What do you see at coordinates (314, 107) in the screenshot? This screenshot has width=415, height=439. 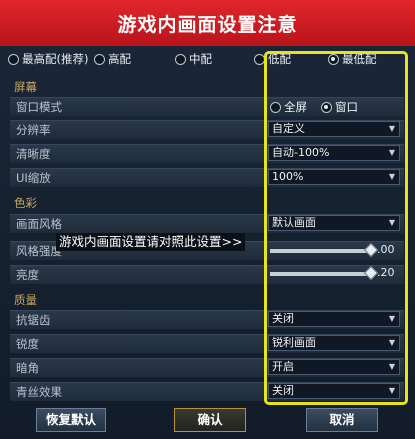 I see `window-mode-radios: 全屏 窗口` at bounding box center [314, 107].